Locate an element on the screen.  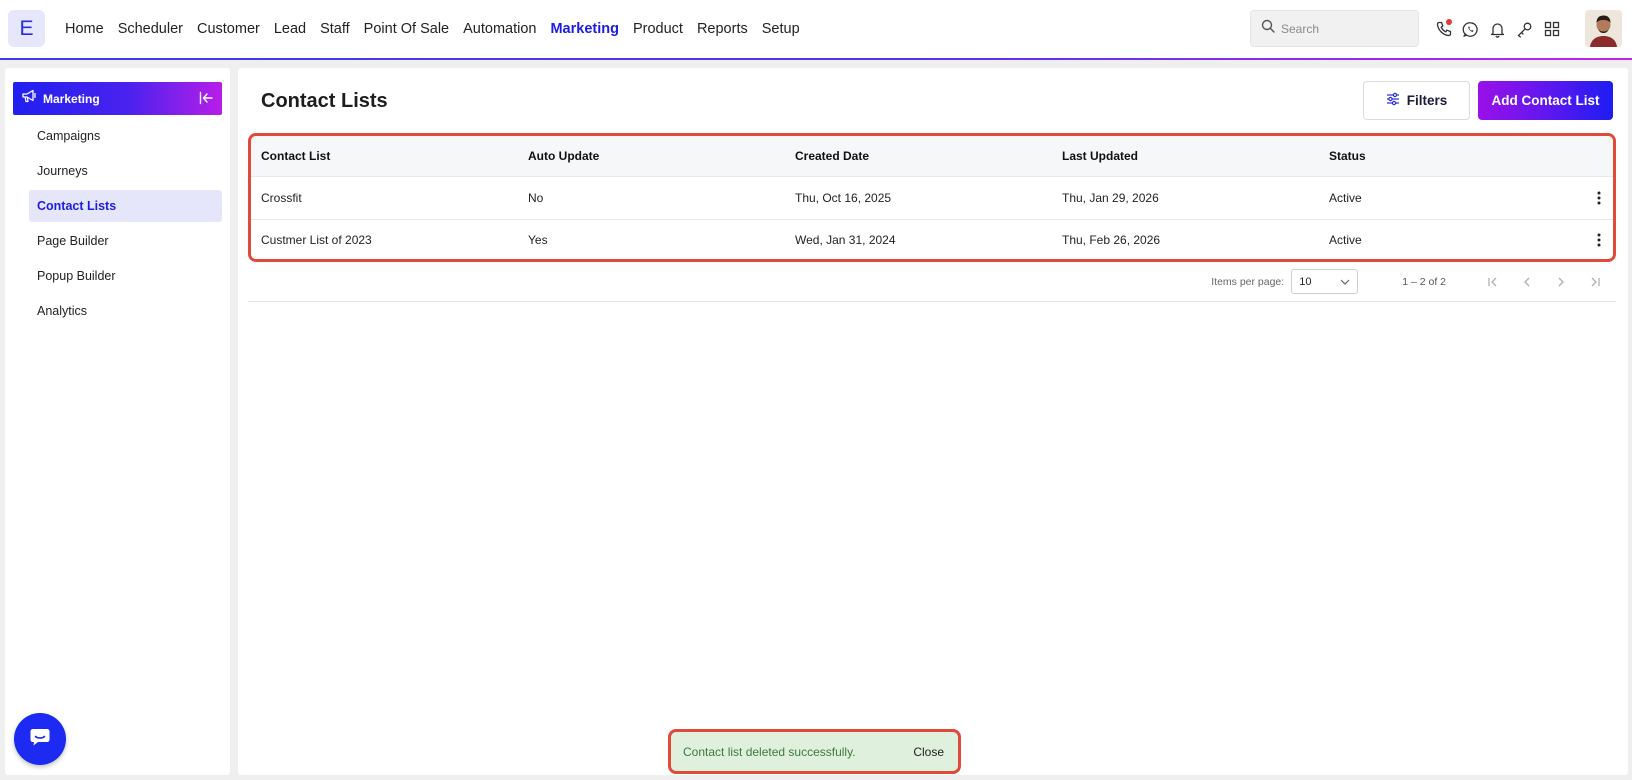
sidebar-header: Marketing is located at coordinates (117, 98).